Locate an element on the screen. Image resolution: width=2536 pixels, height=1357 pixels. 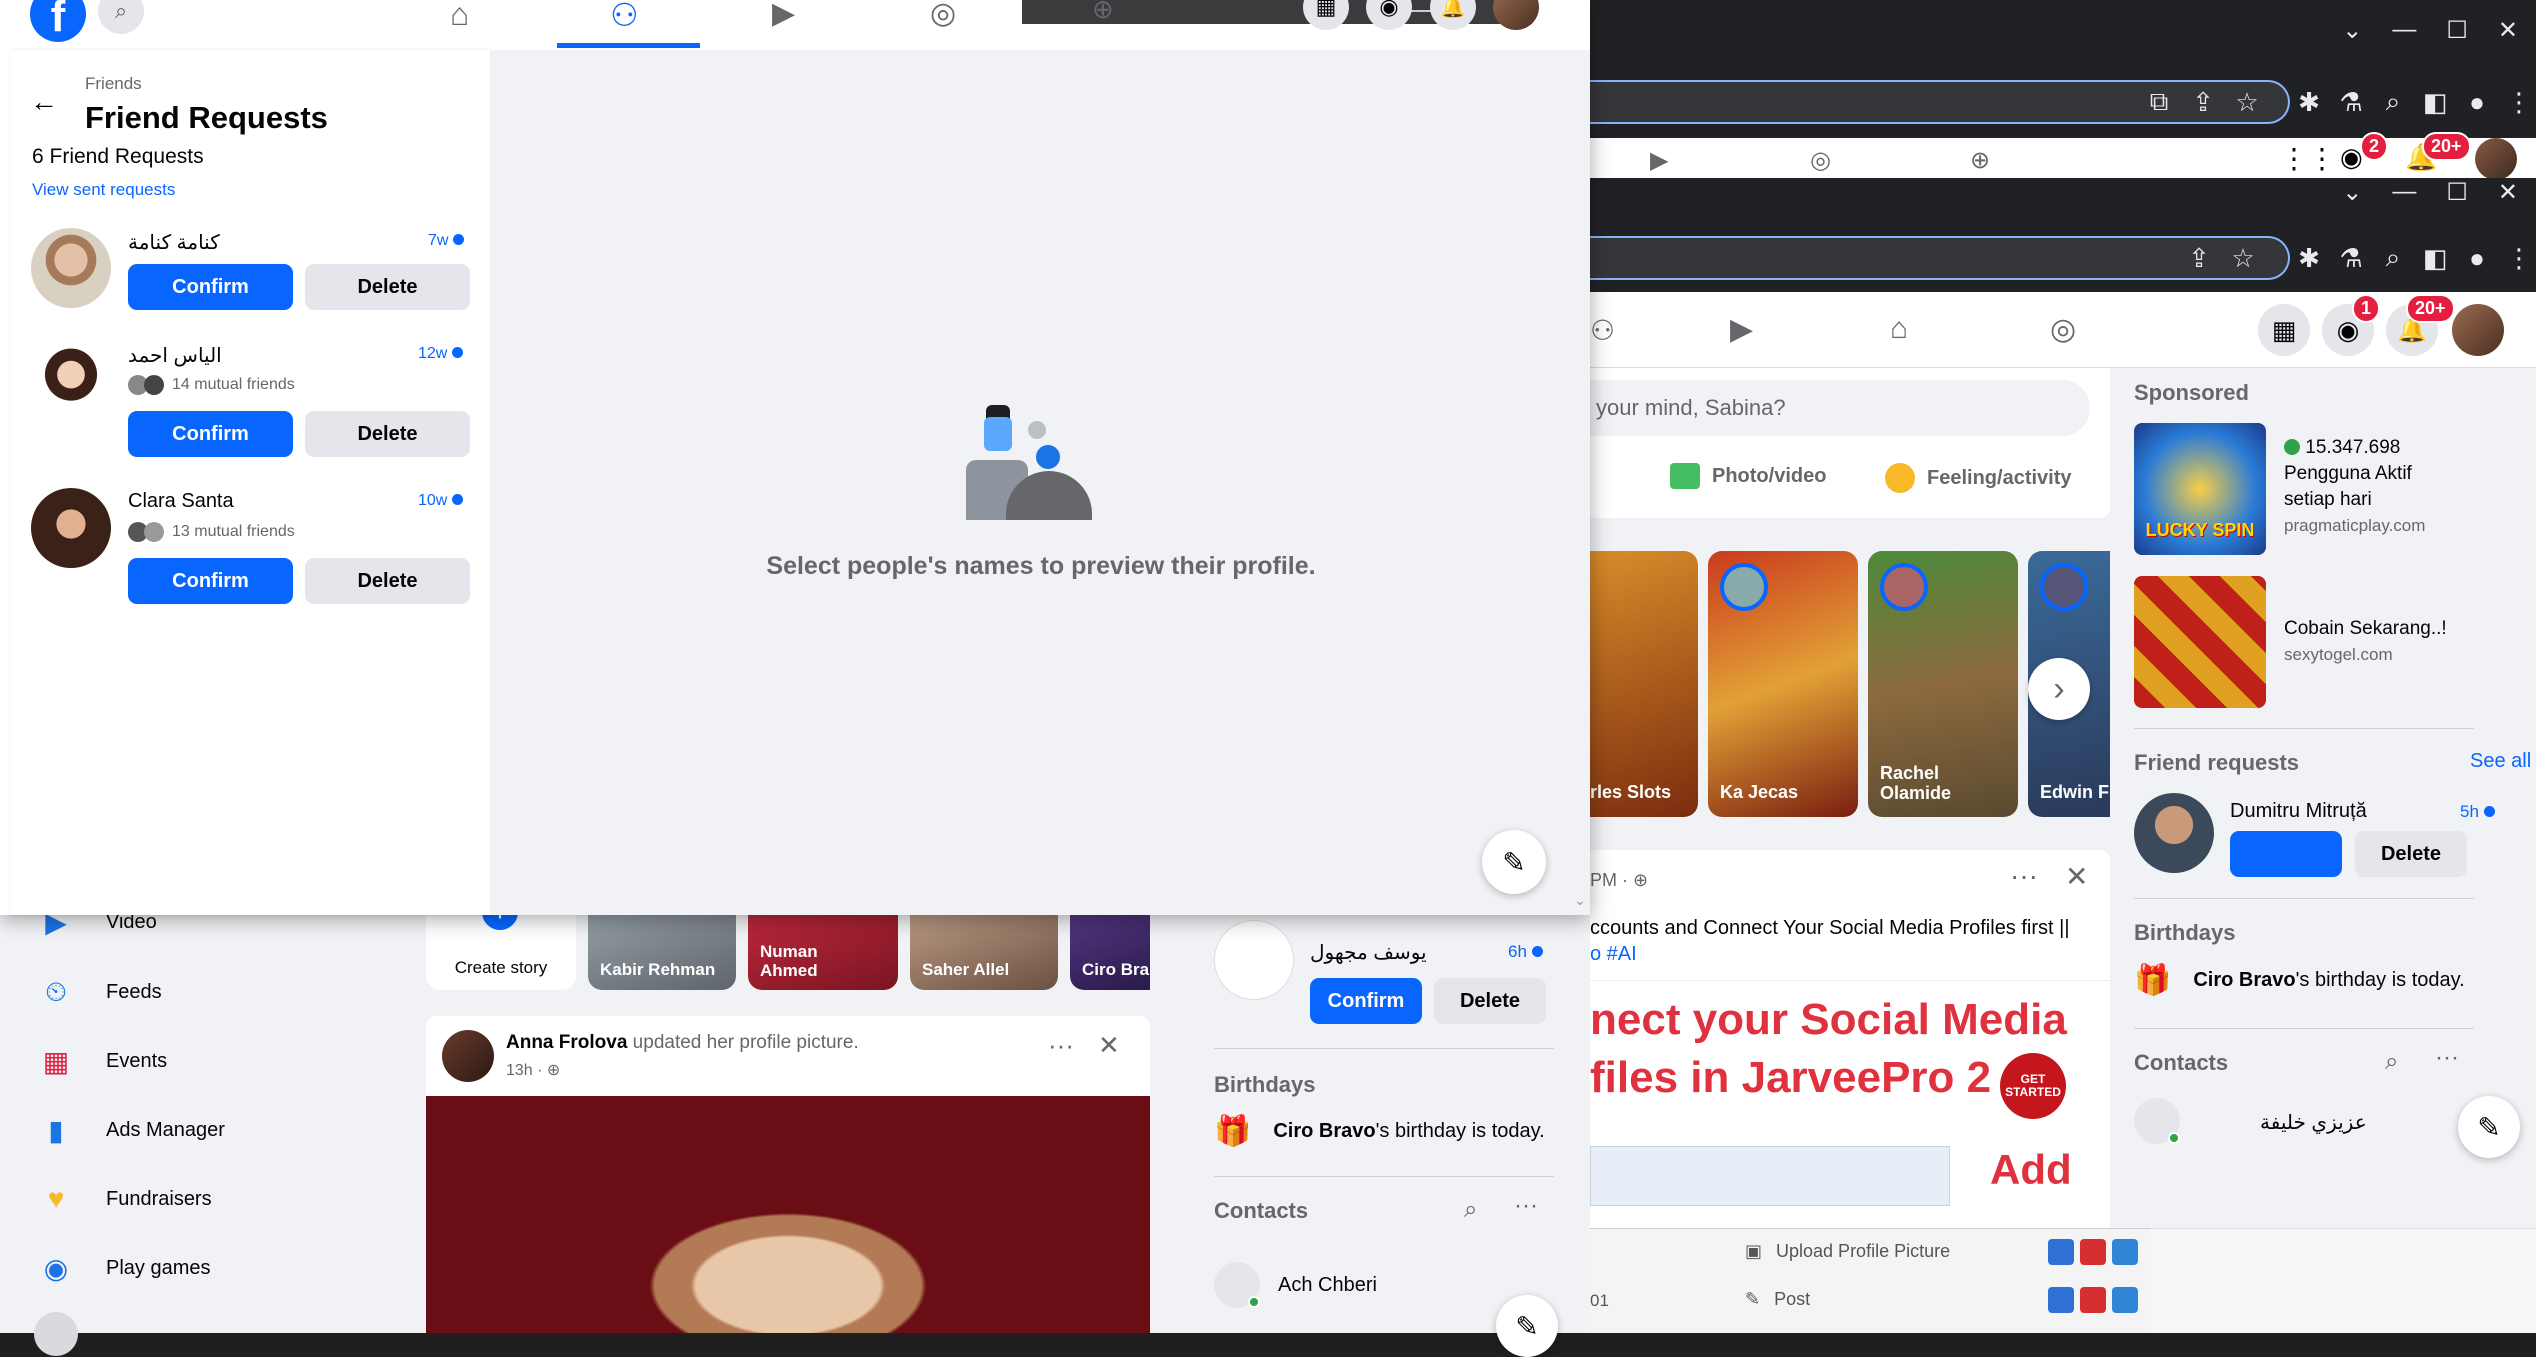
minimize-icon: — is located at coordinates (2404, 192).